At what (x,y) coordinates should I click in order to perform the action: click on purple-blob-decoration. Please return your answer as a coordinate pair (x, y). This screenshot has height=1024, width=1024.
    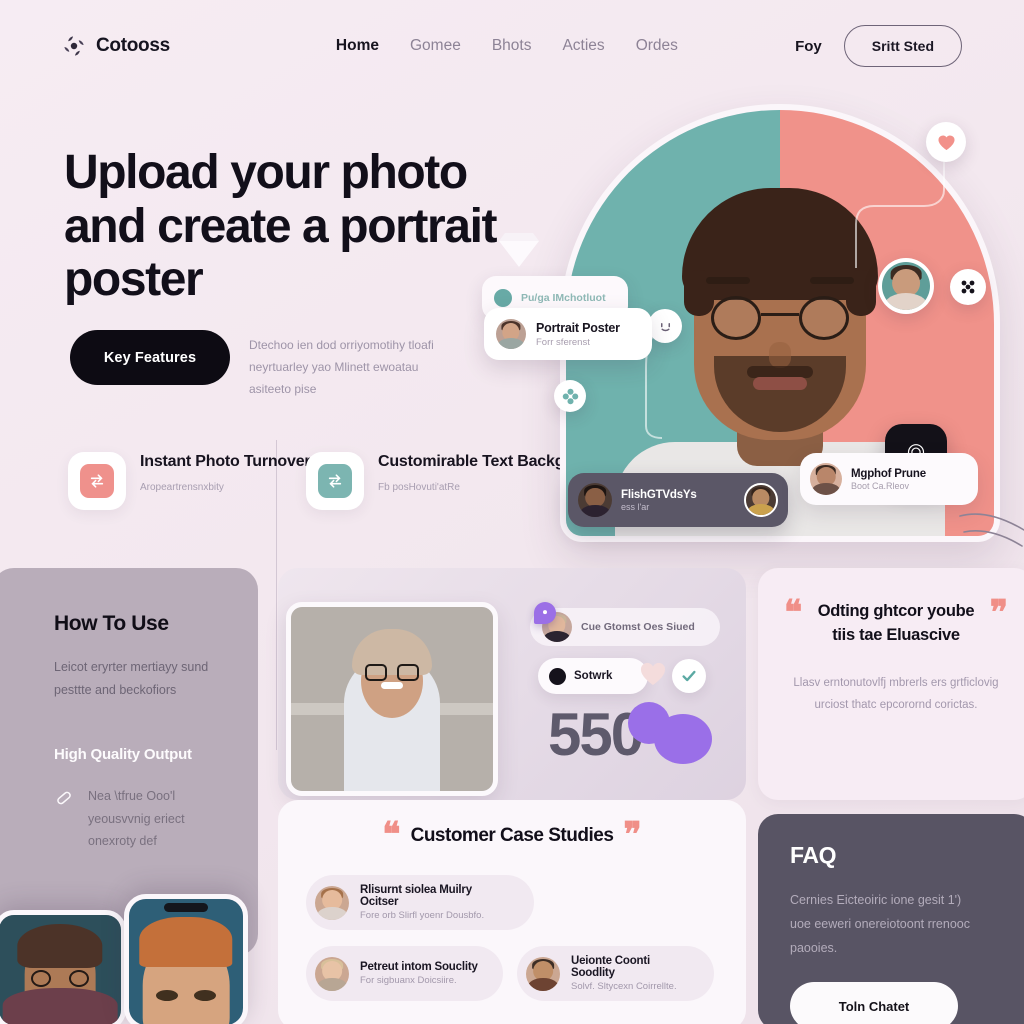
    Looking at the image, I should click on (683, 739).